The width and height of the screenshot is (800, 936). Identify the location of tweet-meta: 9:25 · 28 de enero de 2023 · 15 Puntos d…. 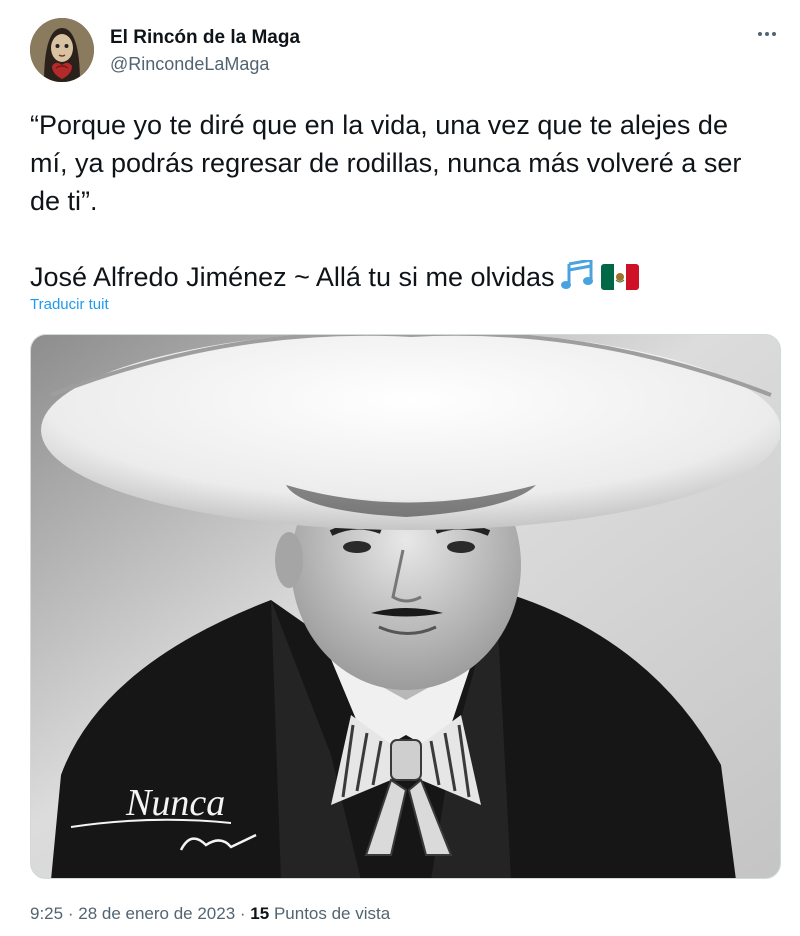
(210, 914).